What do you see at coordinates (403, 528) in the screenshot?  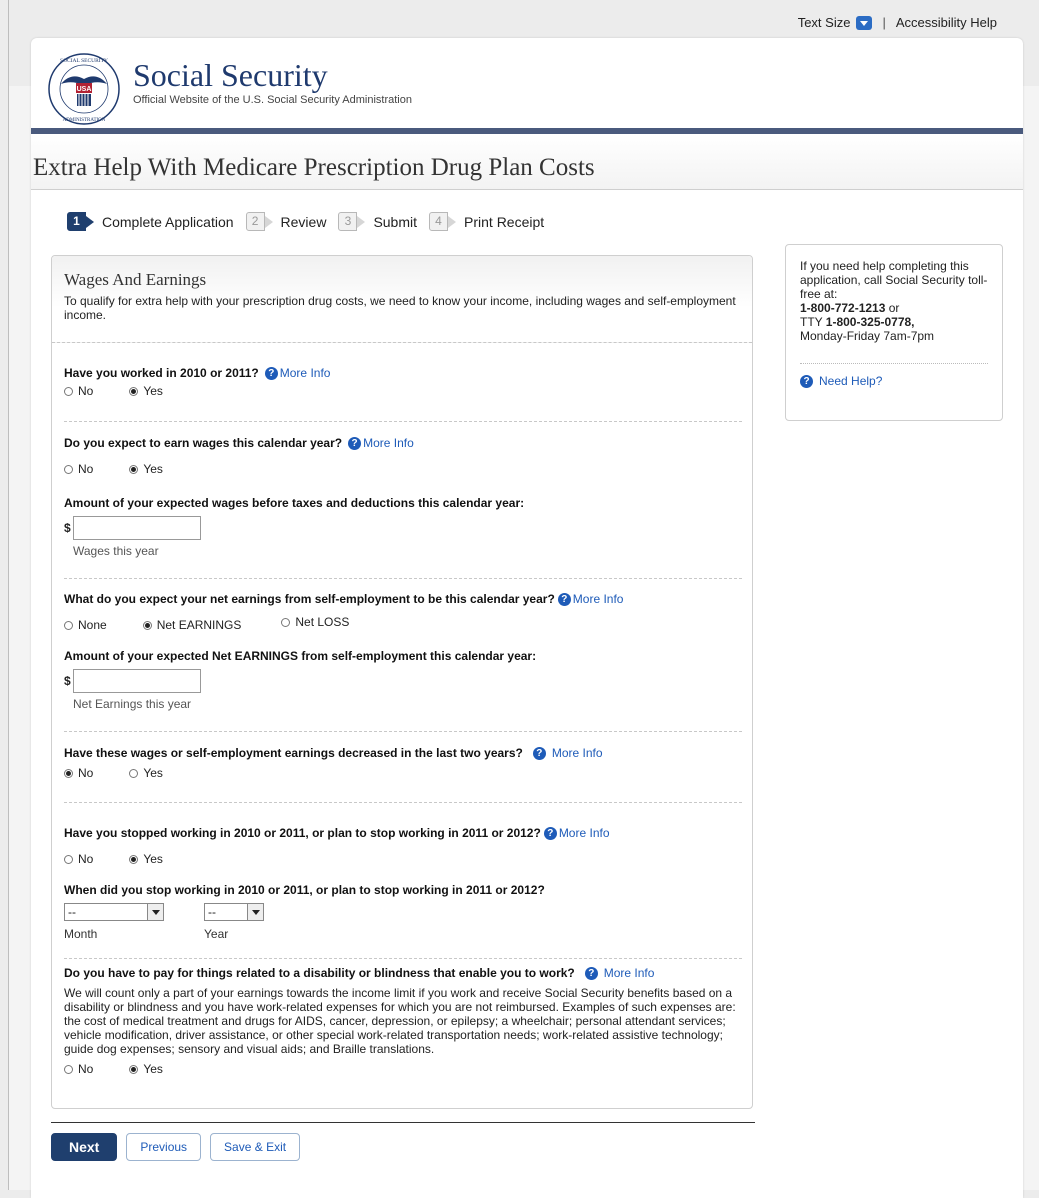 I see `amount-row: $` at bounding box center [403, 528].